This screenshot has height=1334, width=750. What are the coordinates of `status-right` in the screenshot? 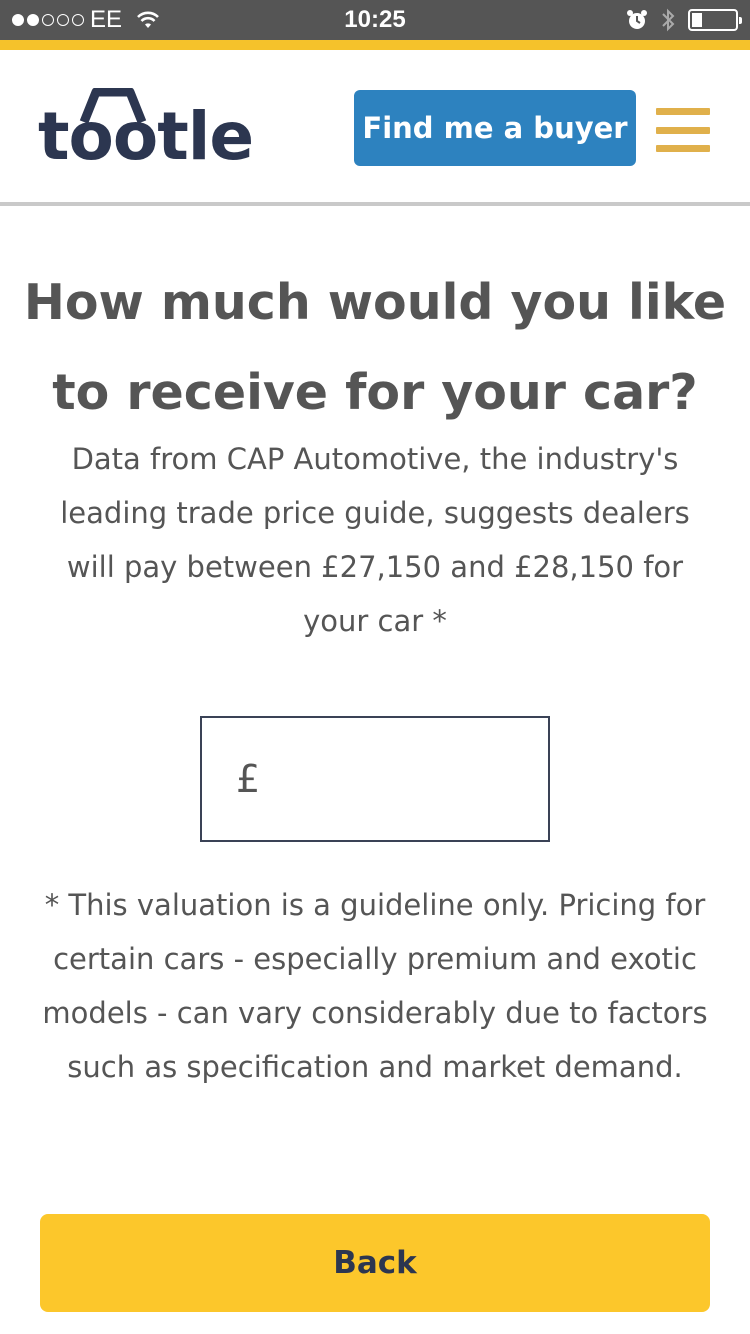 It's located at (684, 20).